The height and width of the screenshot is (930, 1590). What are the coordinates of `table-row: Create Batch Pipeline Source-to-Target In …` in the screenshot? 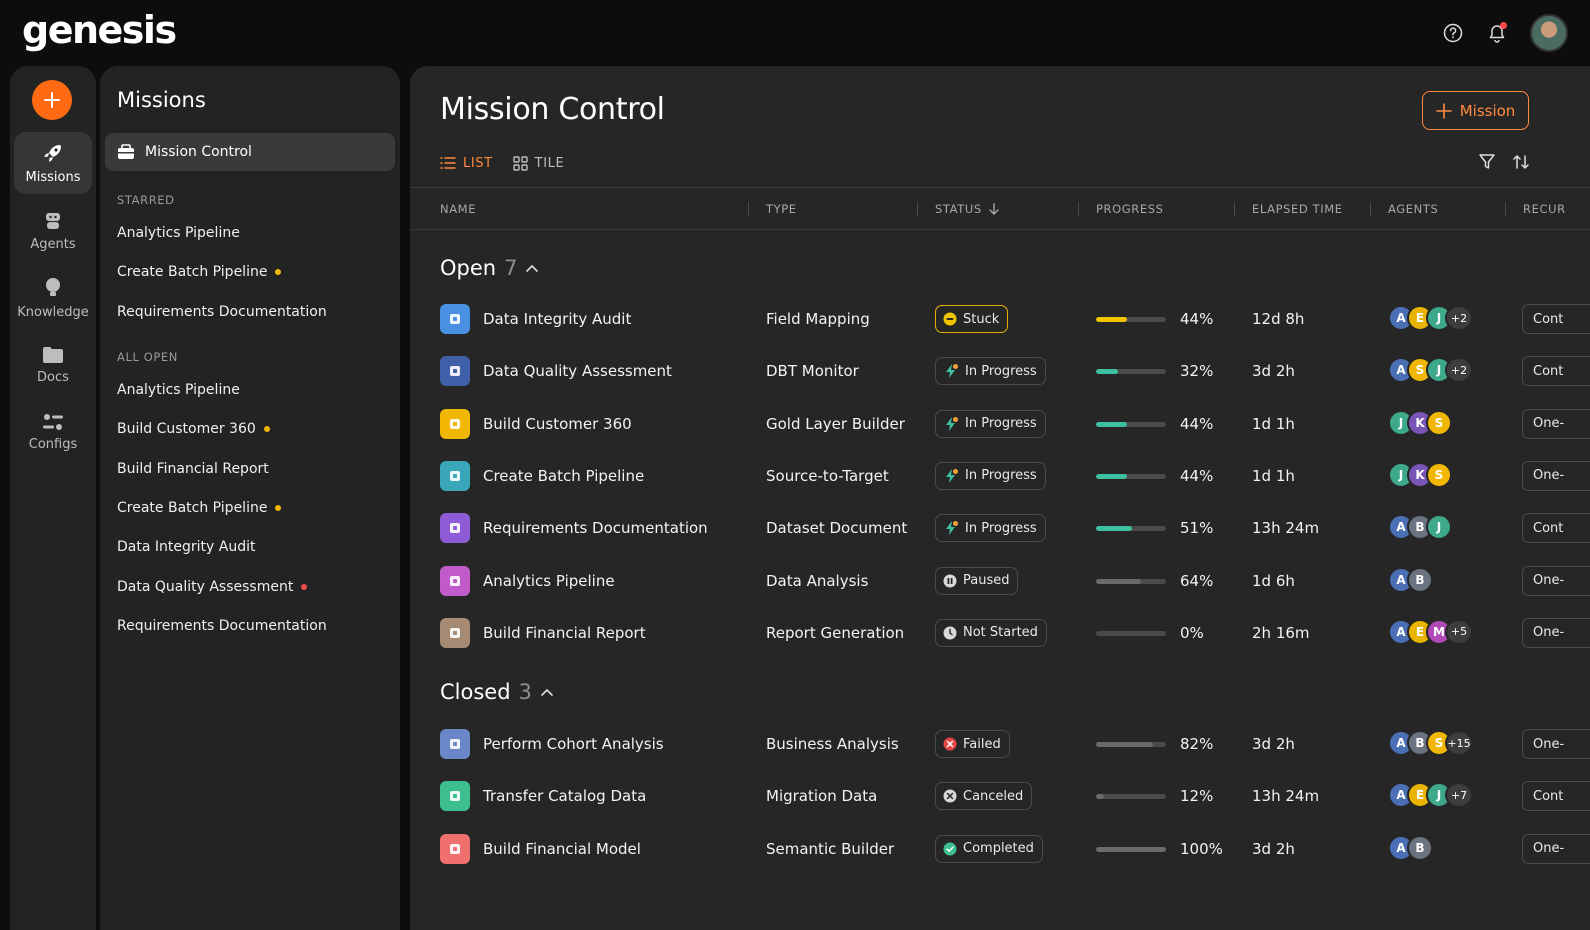 It's located at (1000, 476).